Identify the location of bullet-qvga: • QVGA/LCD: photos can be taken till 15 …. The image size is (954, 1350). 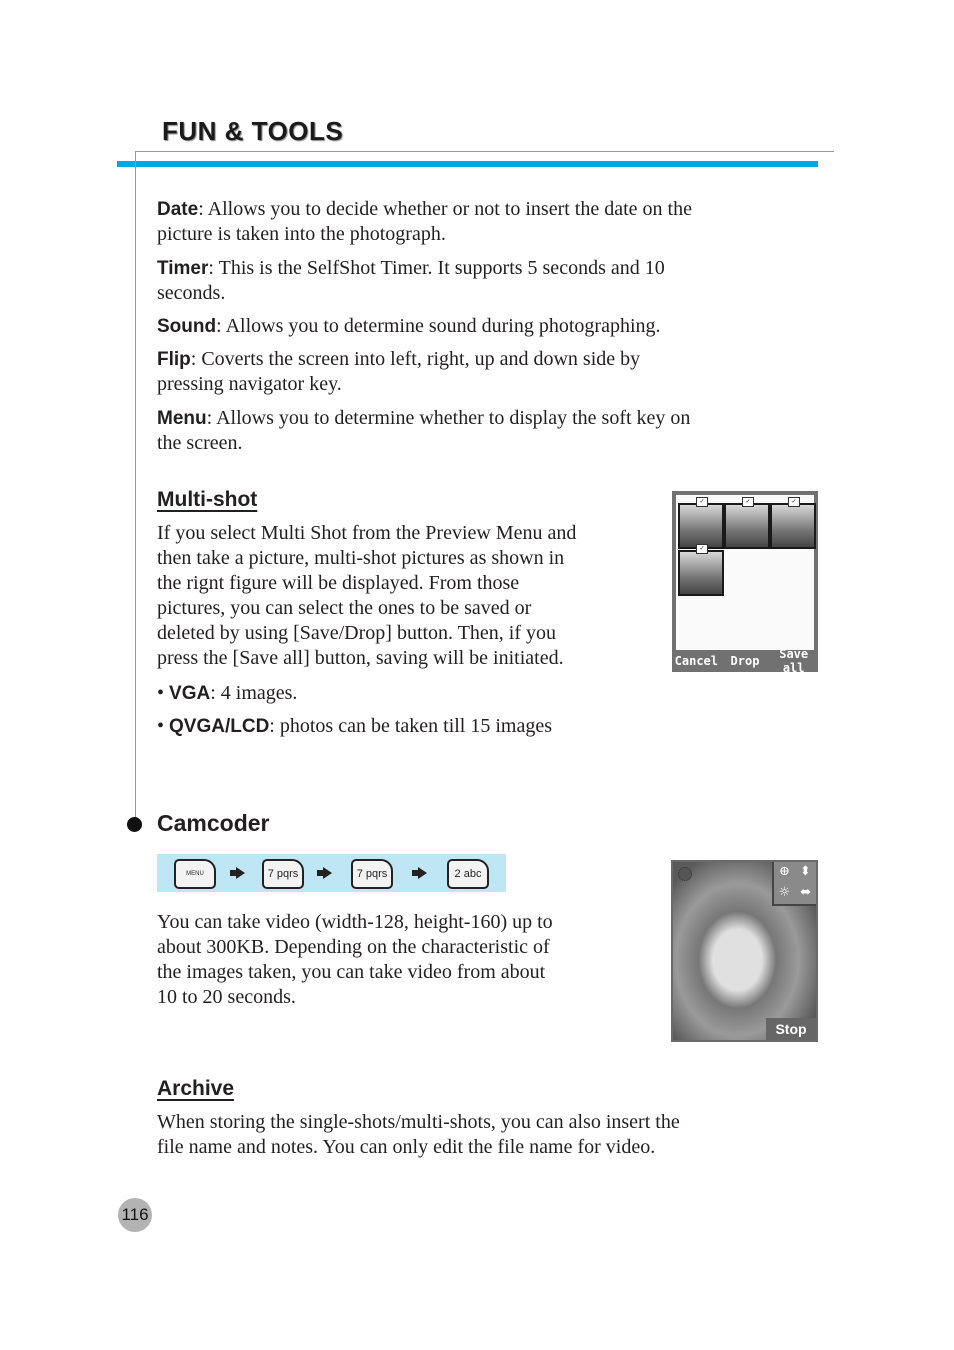
(355, 726).